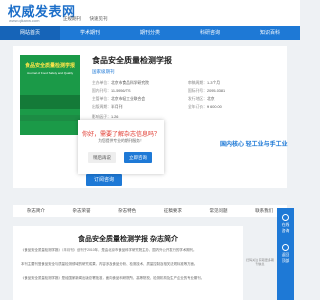 This screenshot has height=300, width=320. What do you see at coordinates (121, 141) in the screenshot?
I see `dialog-subtitle: 为您提供专业的期刊服务！` at bounding box center [121, 141].